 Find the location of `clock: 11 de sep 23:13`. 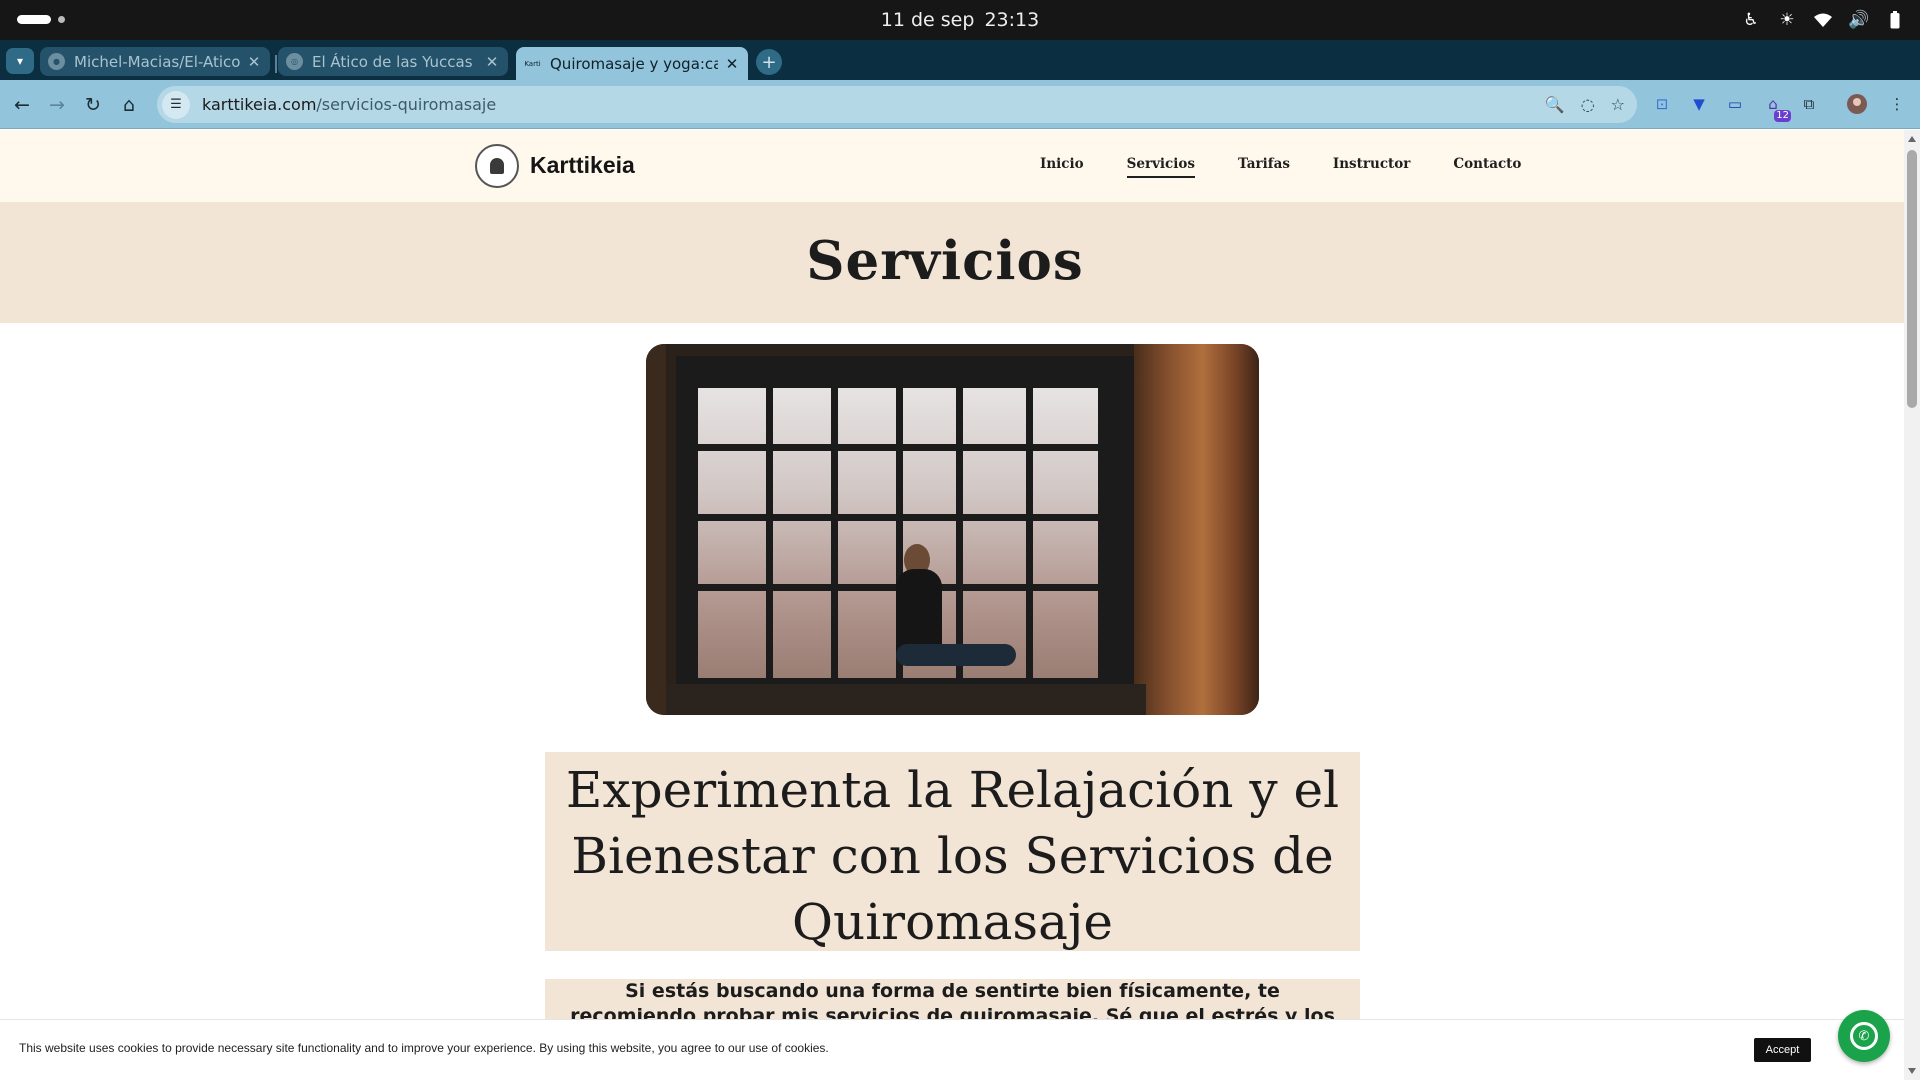

clock: 11 de sep 23:13 is located at coordinates (960, 20).